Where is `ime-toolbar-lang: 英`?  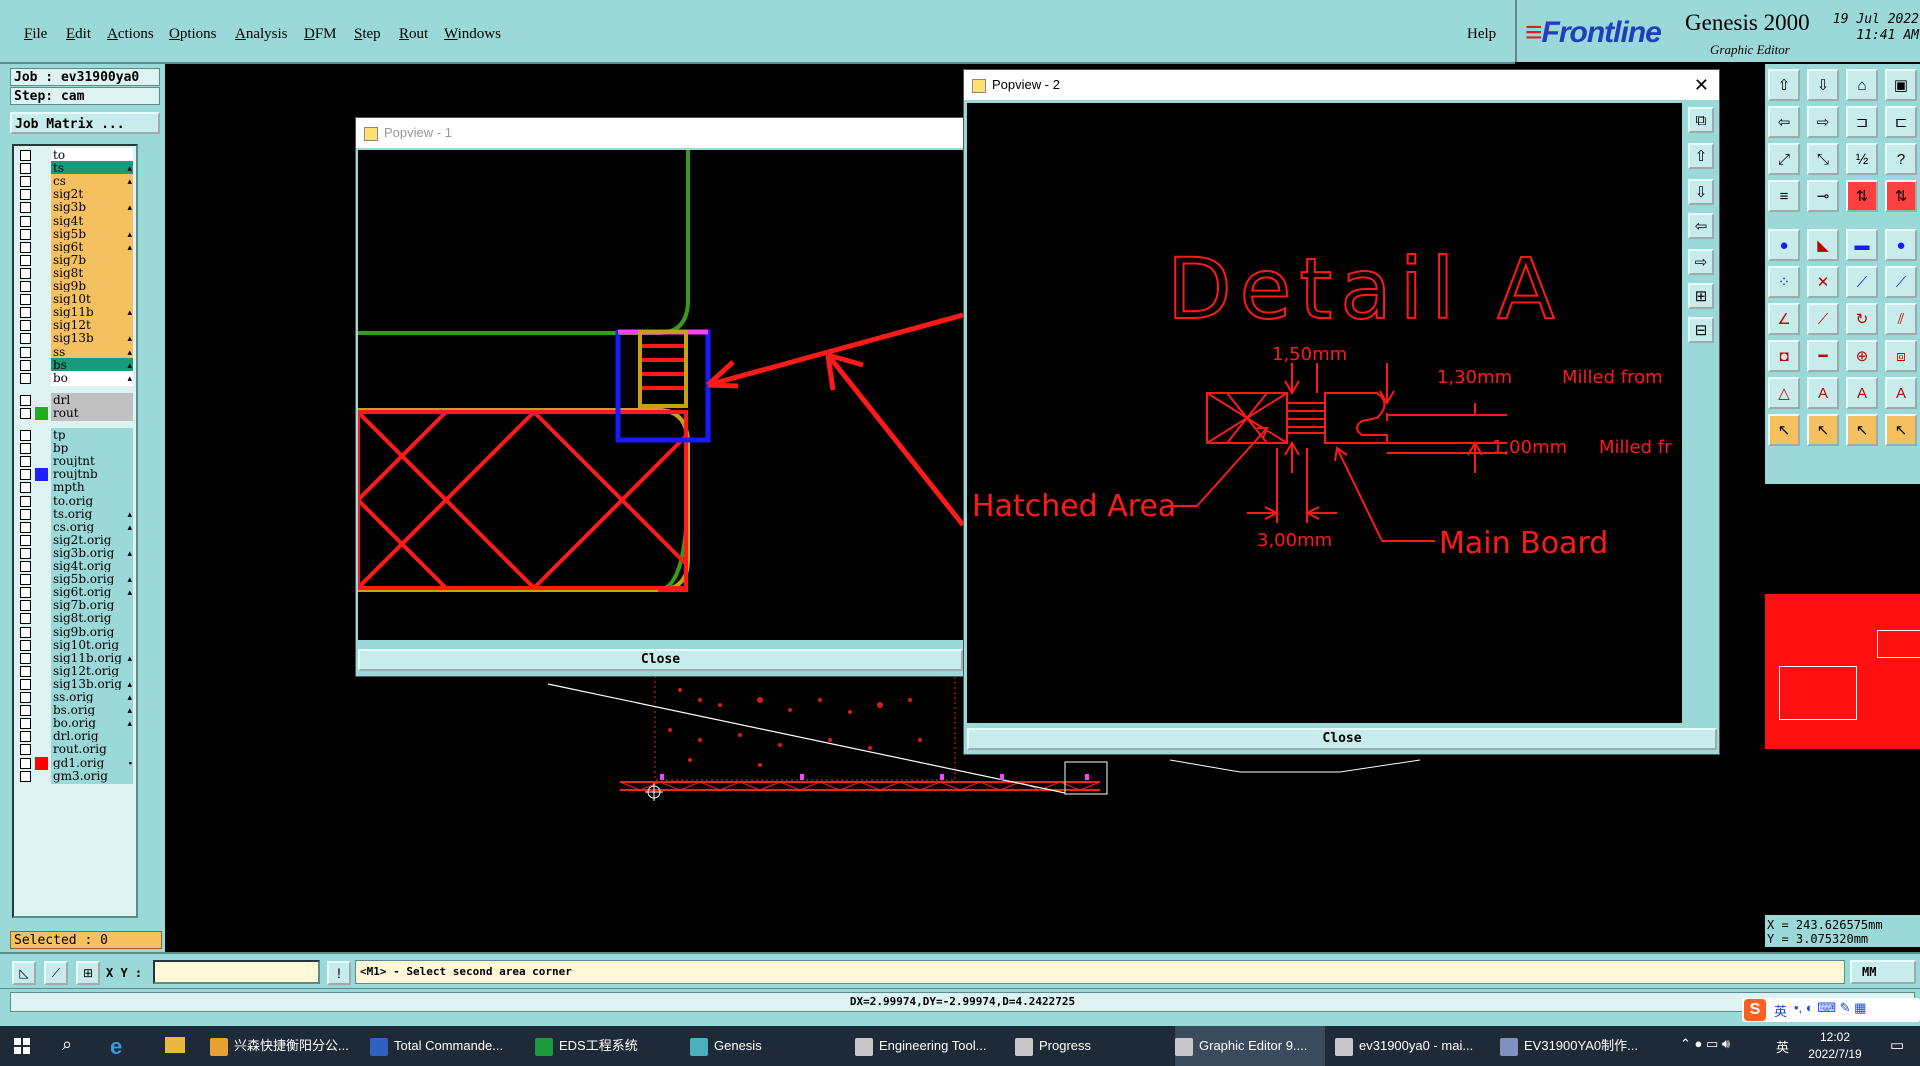
ime-toolbar-lang: 英 is located at coordinates (1780, 1010).